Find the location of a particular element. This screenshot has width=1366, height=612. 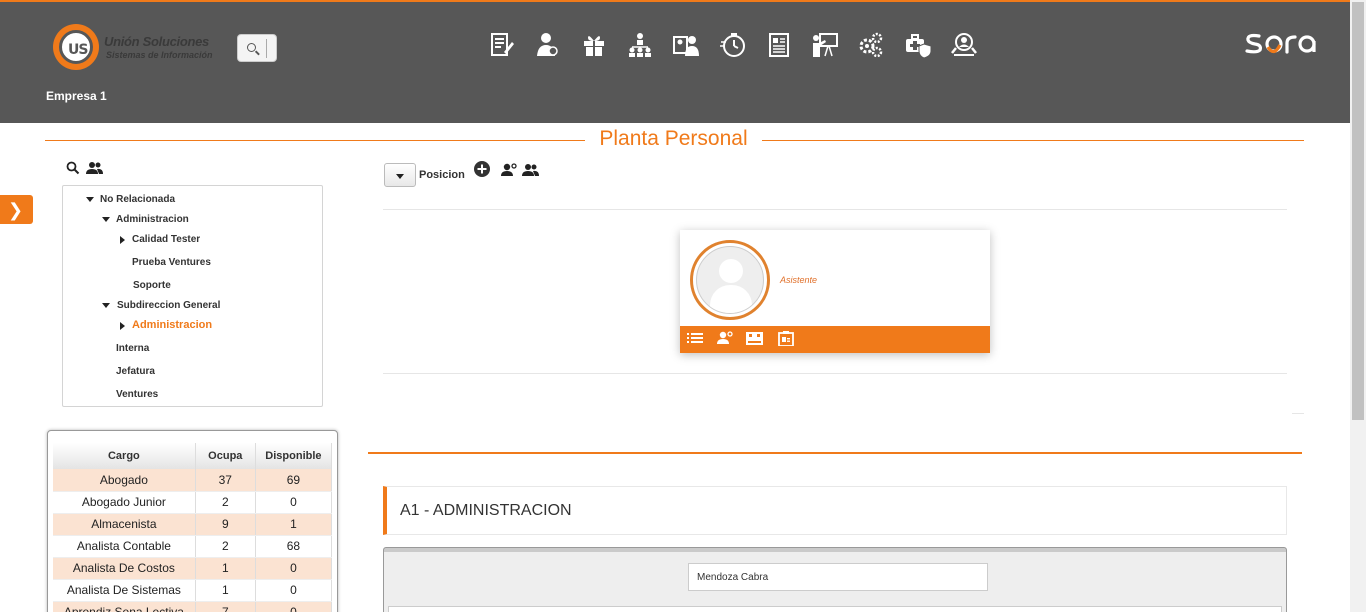

card-role-label: Asistente is located at coordinates (799, 280).